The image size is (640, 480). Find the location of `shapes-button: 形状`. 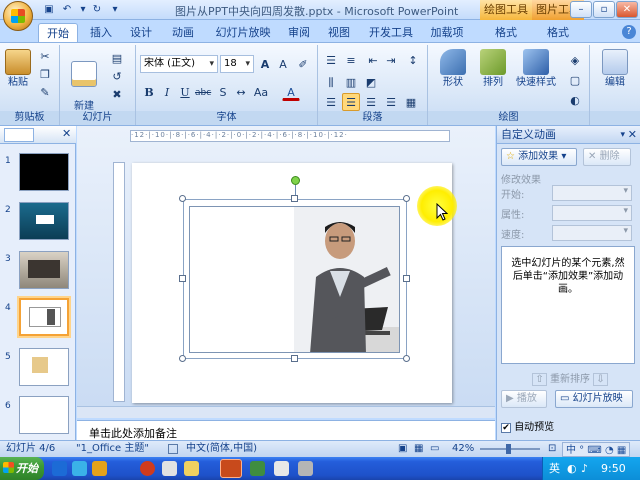

shapes-button: 形状 is located at coordinates (453, 69).